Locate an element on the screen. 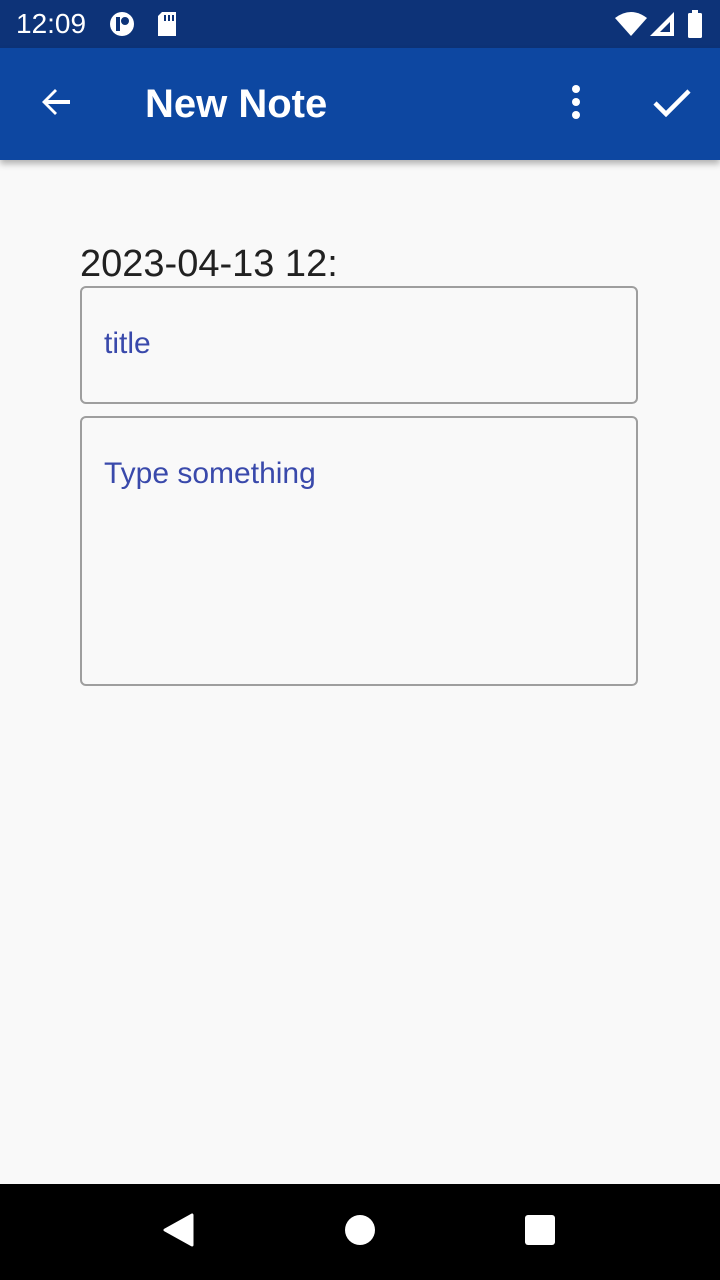 Image resolution: width=720 pixels, height=1280 pixels. more-options-button is located at coordinates (576, 104).